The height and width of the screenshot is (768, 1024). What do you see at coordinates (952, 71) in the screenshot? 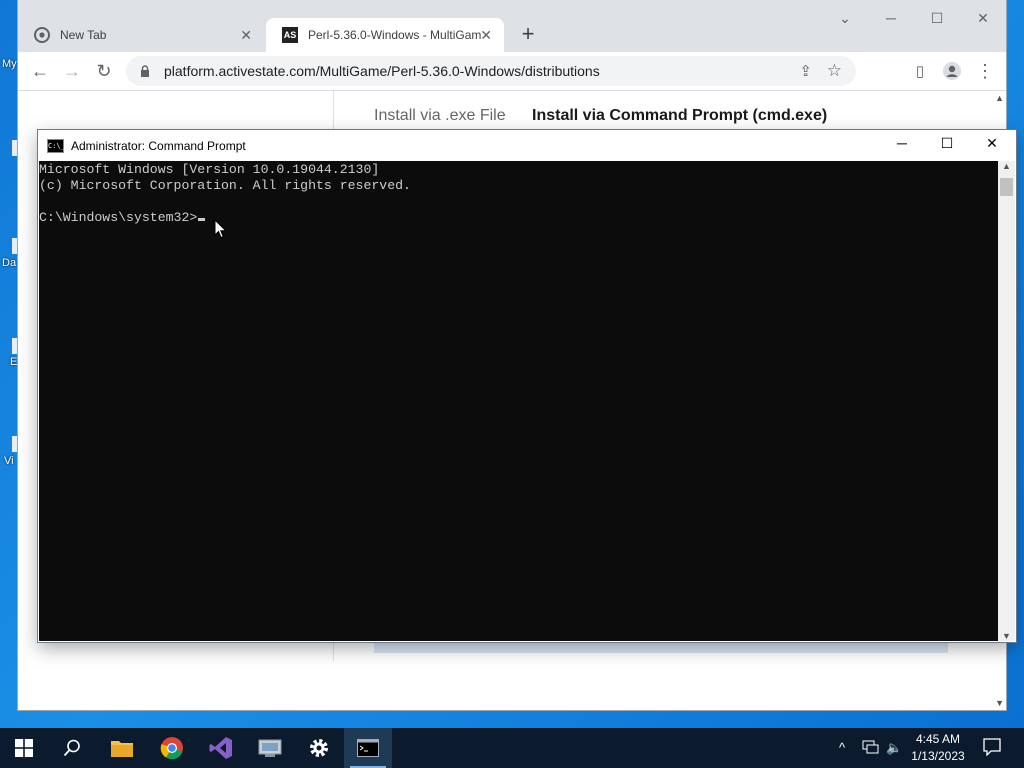
I see `profile-avatar-icon` at bounding box center [952, 71].